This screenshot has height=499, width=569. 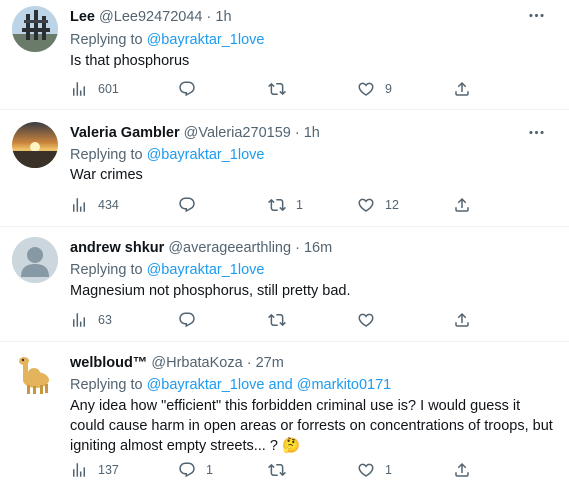 I want to click on timestamp: 27m, so click(x=270, y=363).